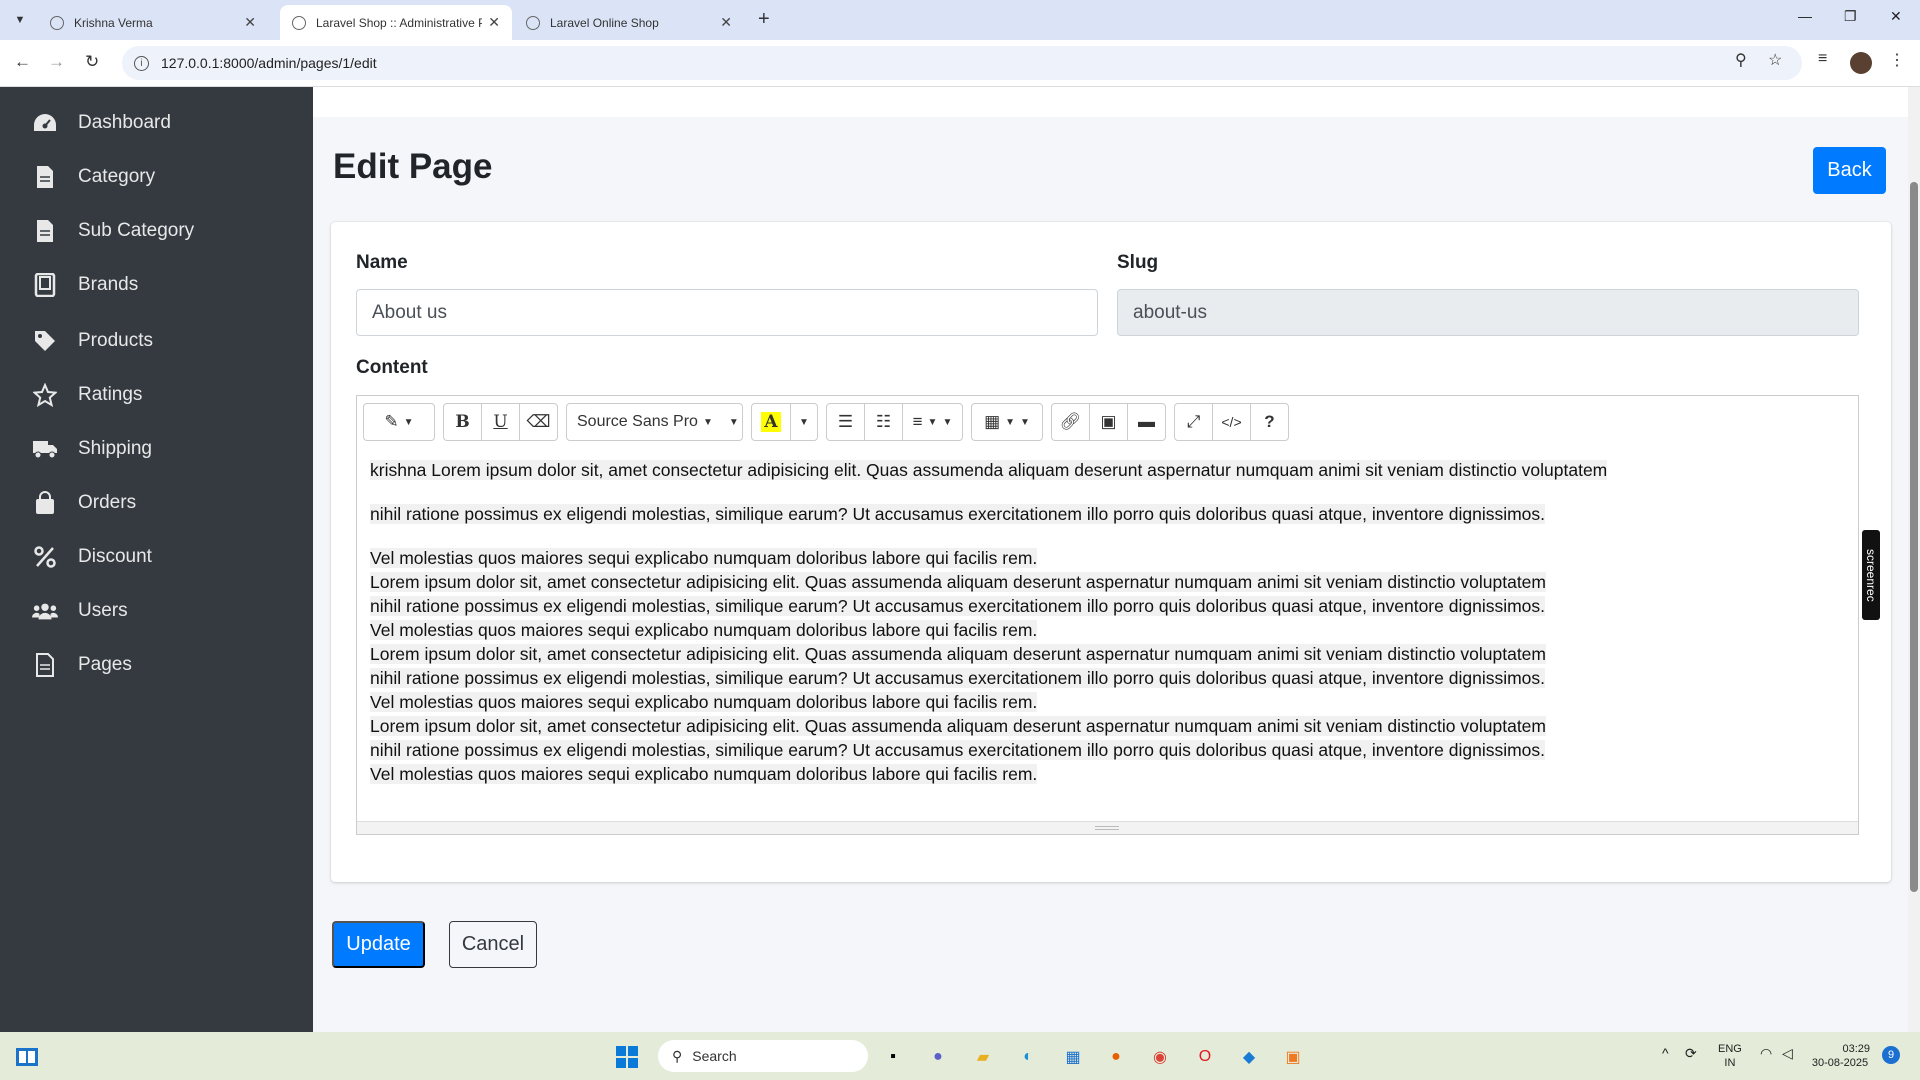 This screenshot has height=1080, width=1920. Describe the element at coordinates (1914, 537) in the screenshot. I see `scrollbar-thumb` at that location.